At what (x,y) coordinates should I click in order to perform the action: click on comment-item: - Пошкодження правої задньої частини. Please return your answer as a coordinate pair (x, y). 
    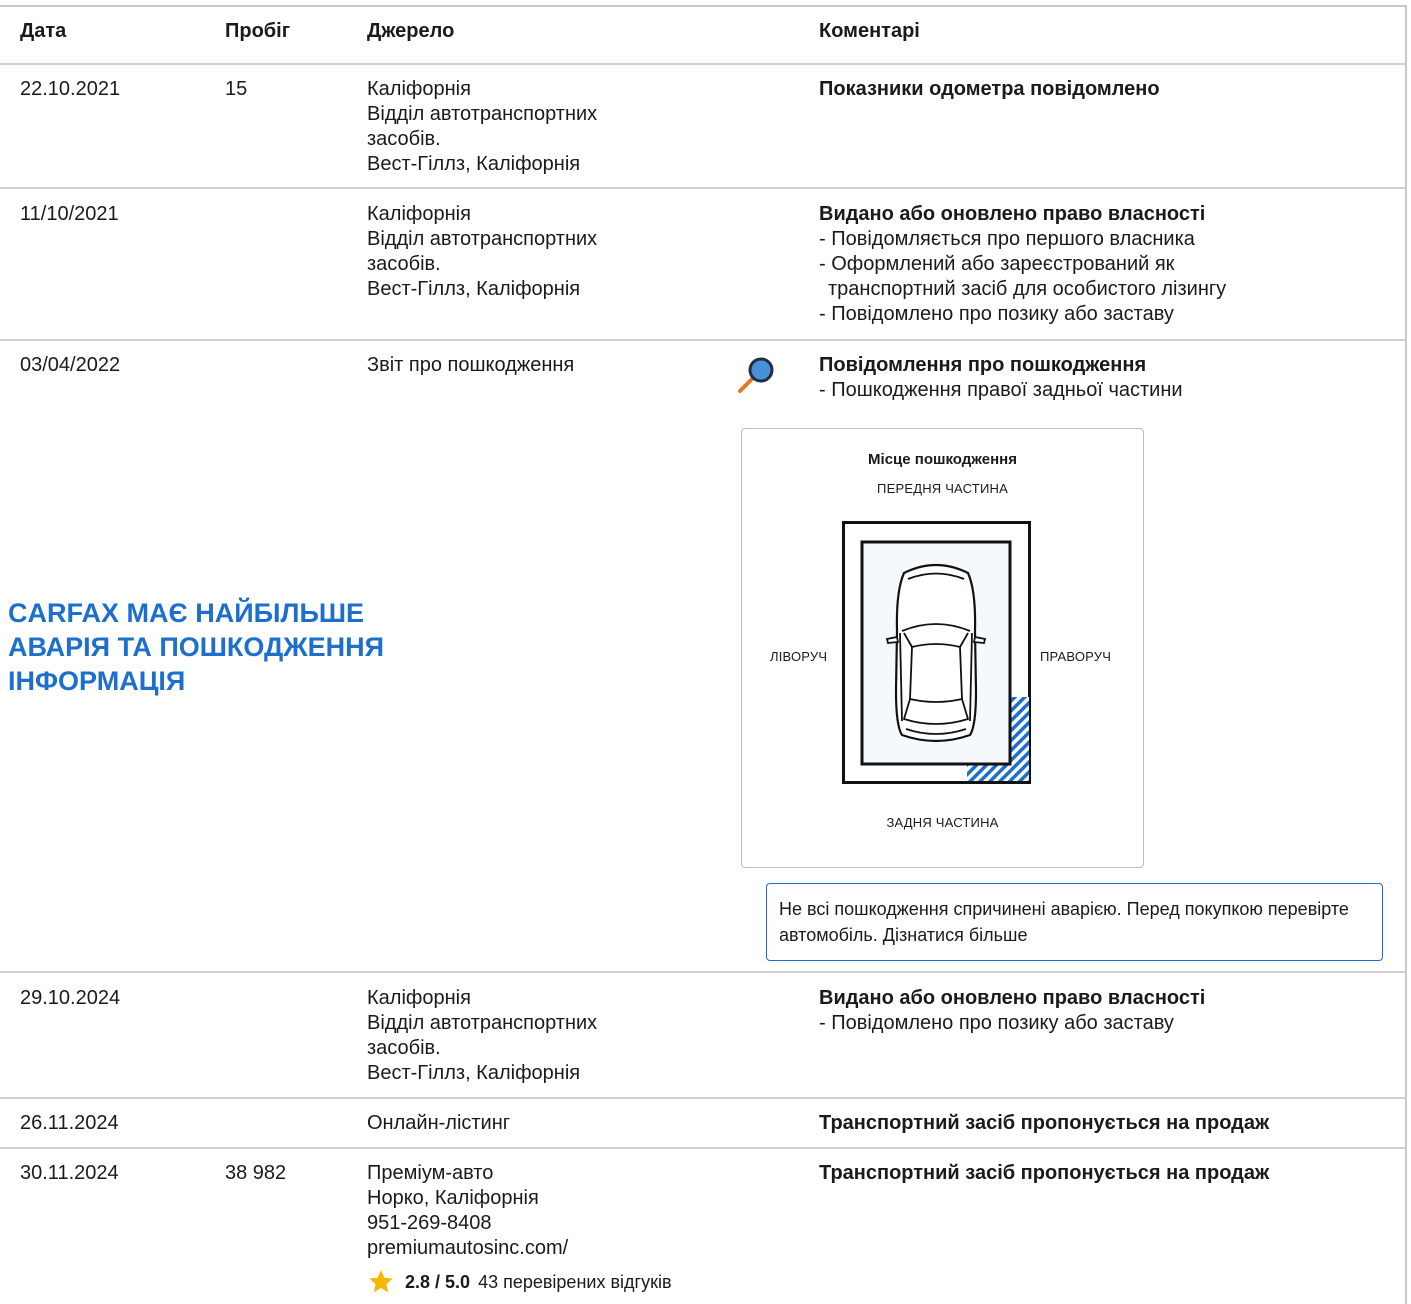
    Looking at the image, I should click on (1001, 390).